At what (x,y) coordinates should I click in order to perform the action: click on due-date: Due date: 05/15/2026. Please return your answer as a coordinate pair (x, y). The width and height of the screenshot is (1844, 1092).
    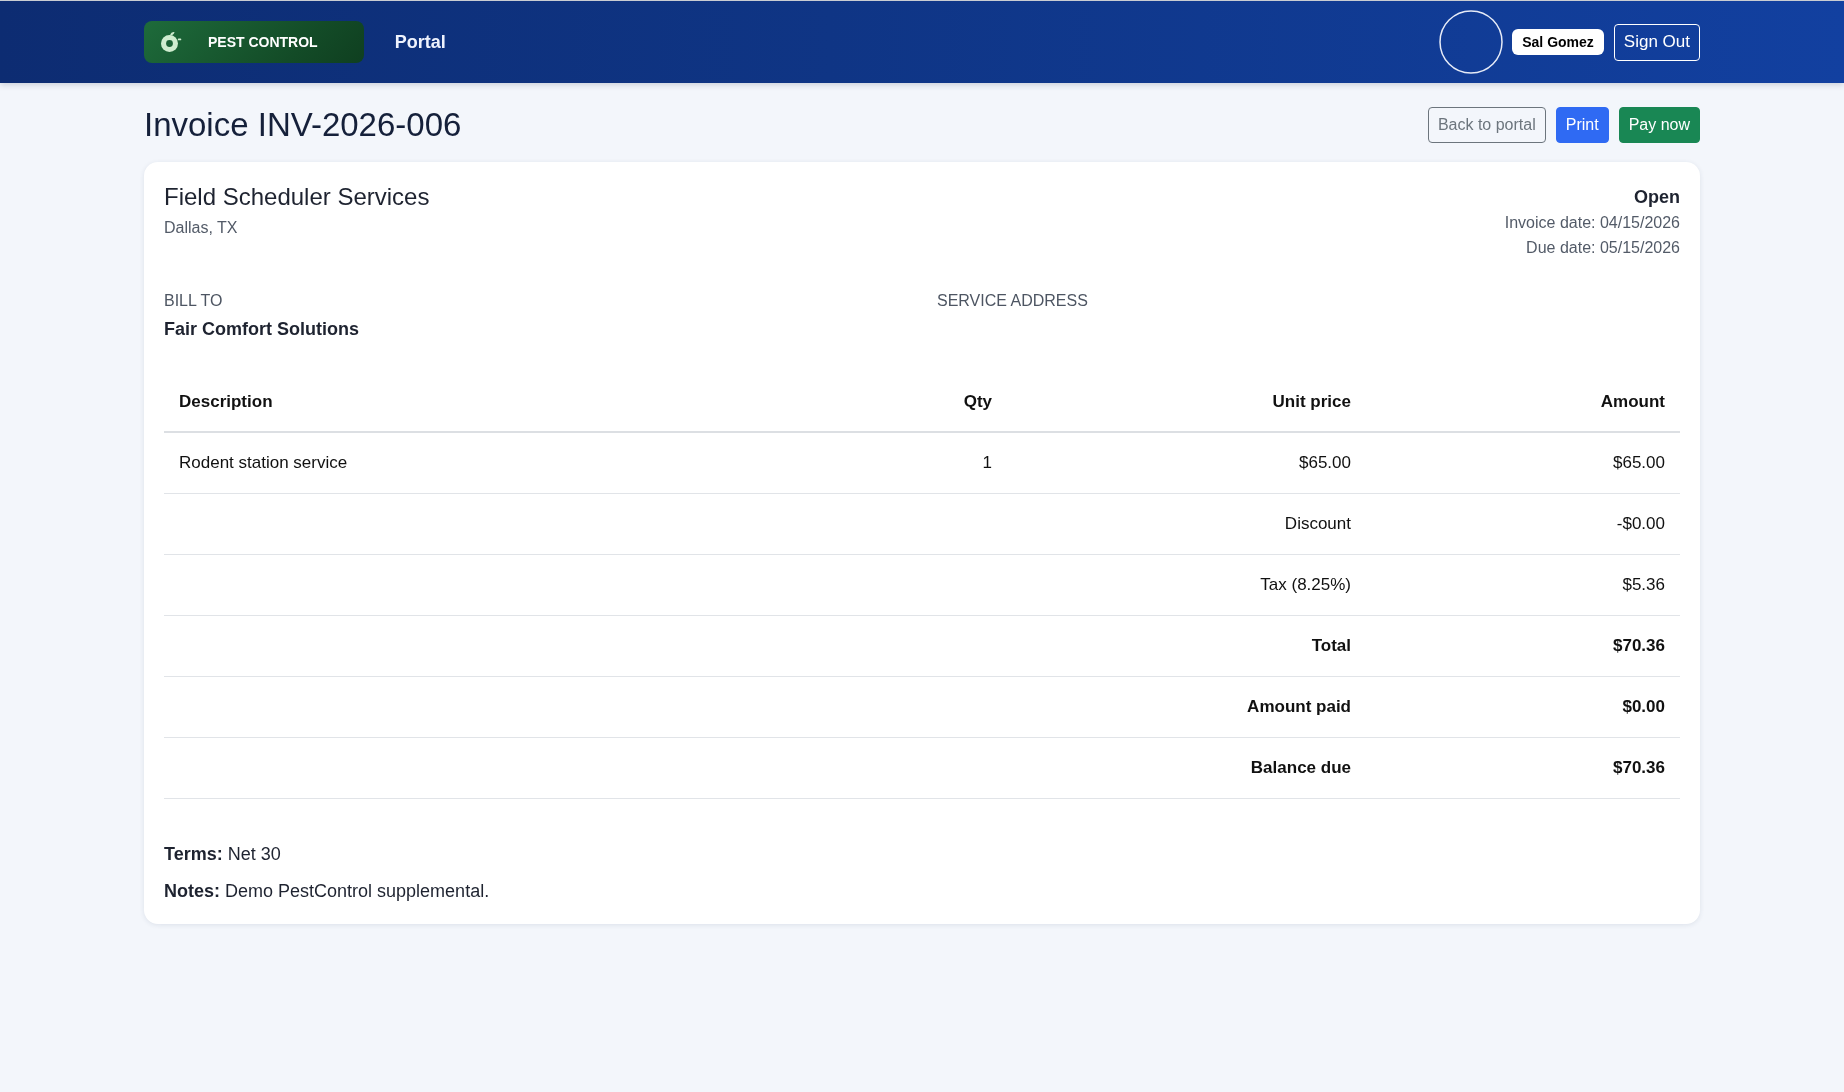
    Looking at the image, I should click on (1602, 248).